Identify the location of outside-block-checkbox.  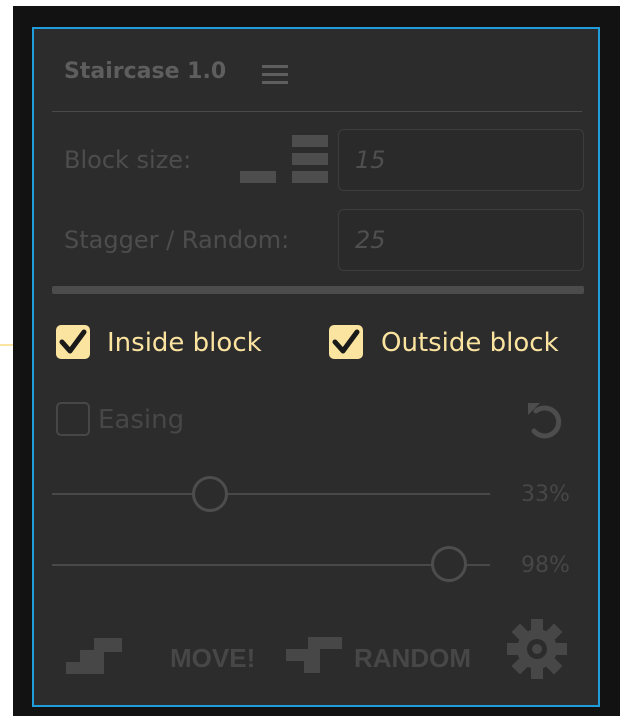
(346, 342).